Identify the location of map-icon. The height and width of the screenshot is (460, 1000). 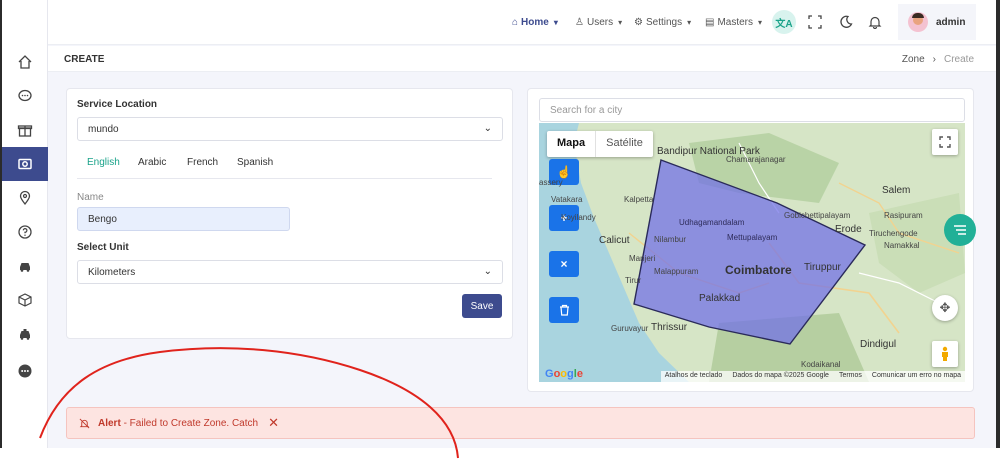
(25, 164).